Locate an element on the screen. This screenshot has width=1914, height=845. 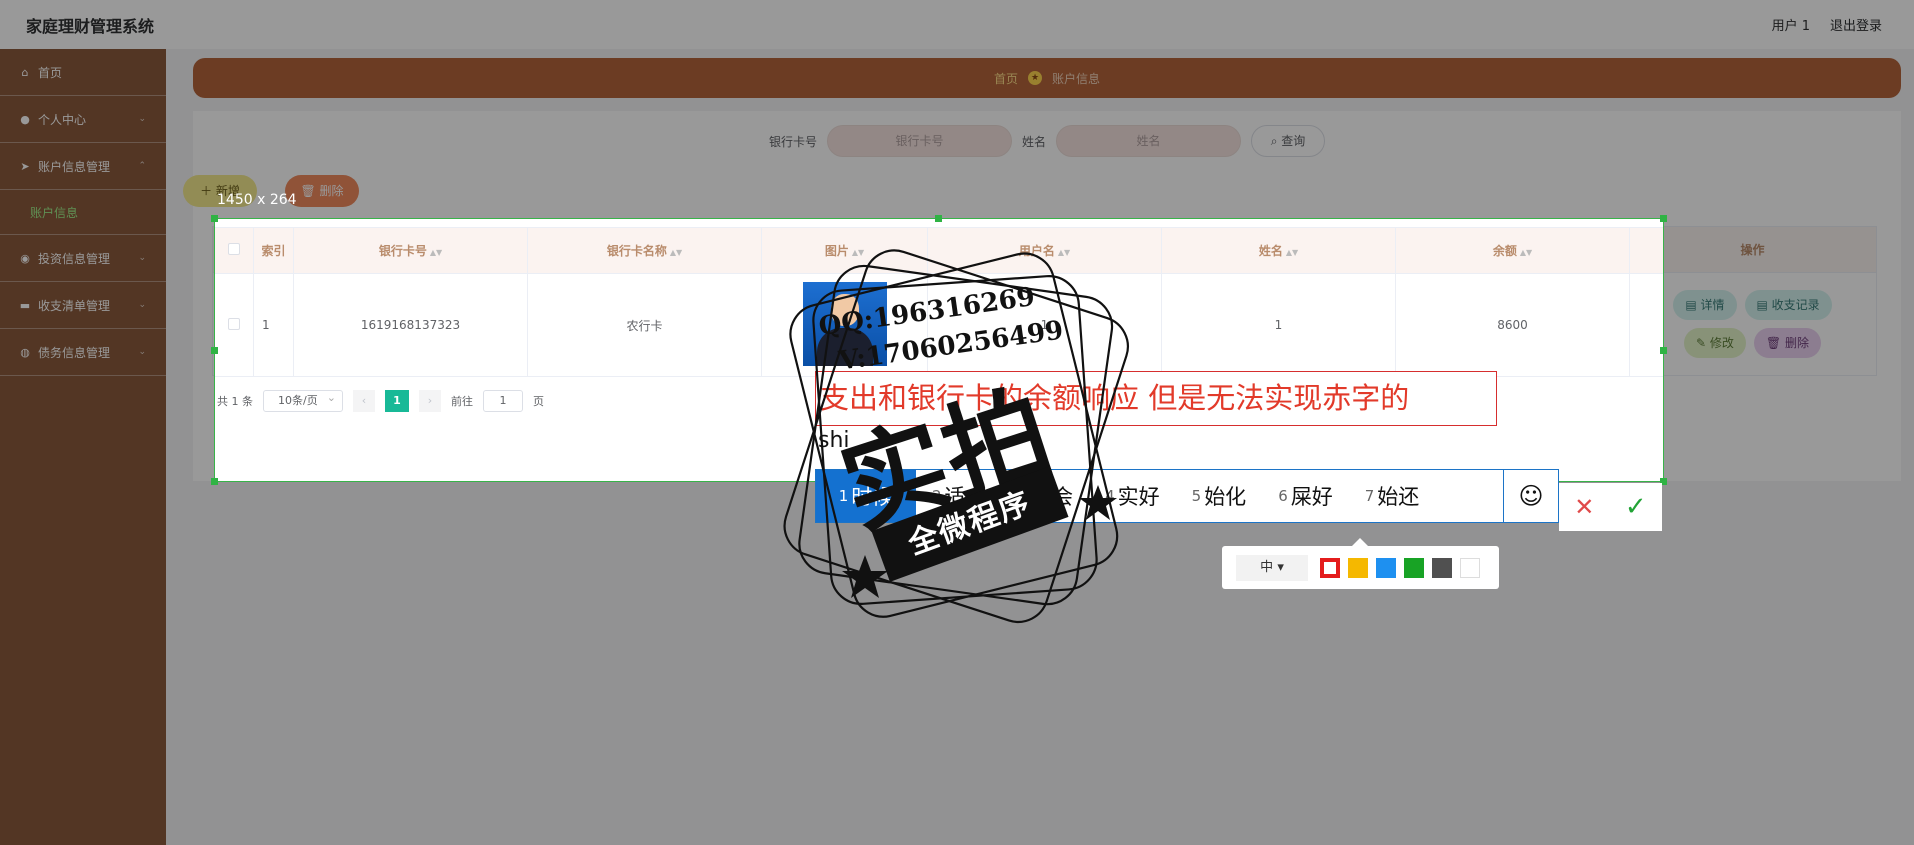
column-header-card-name: 银行卡名称 ▲▼ is located at coordinates (644, 250).